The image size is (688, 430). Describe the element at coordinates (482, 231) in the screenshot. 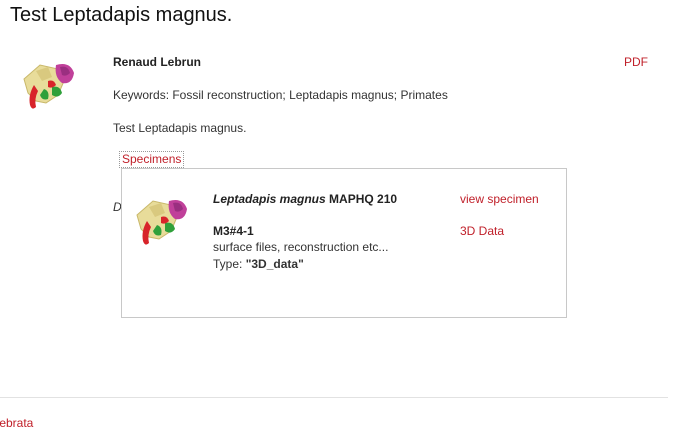

I see `3d-data-link: 3D Data` at that location.